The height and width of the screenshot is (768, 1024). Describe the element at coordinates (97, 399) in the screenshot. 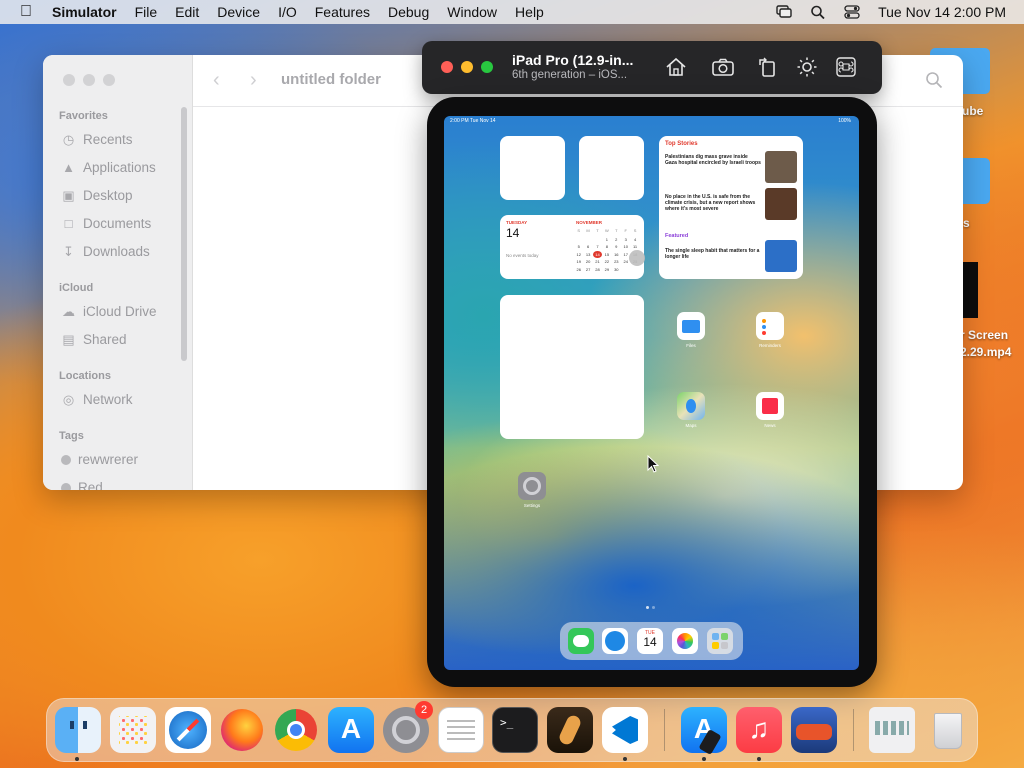

I see `sidebar-item-network: ◎ Network` at that location.